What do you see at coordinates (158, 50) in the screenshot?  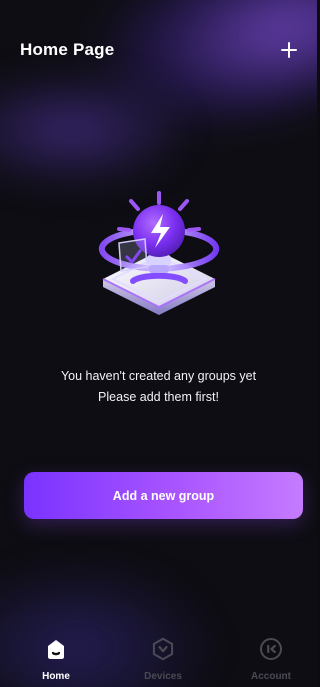 I see `header: Home Page` at bounding box center [158, 50].